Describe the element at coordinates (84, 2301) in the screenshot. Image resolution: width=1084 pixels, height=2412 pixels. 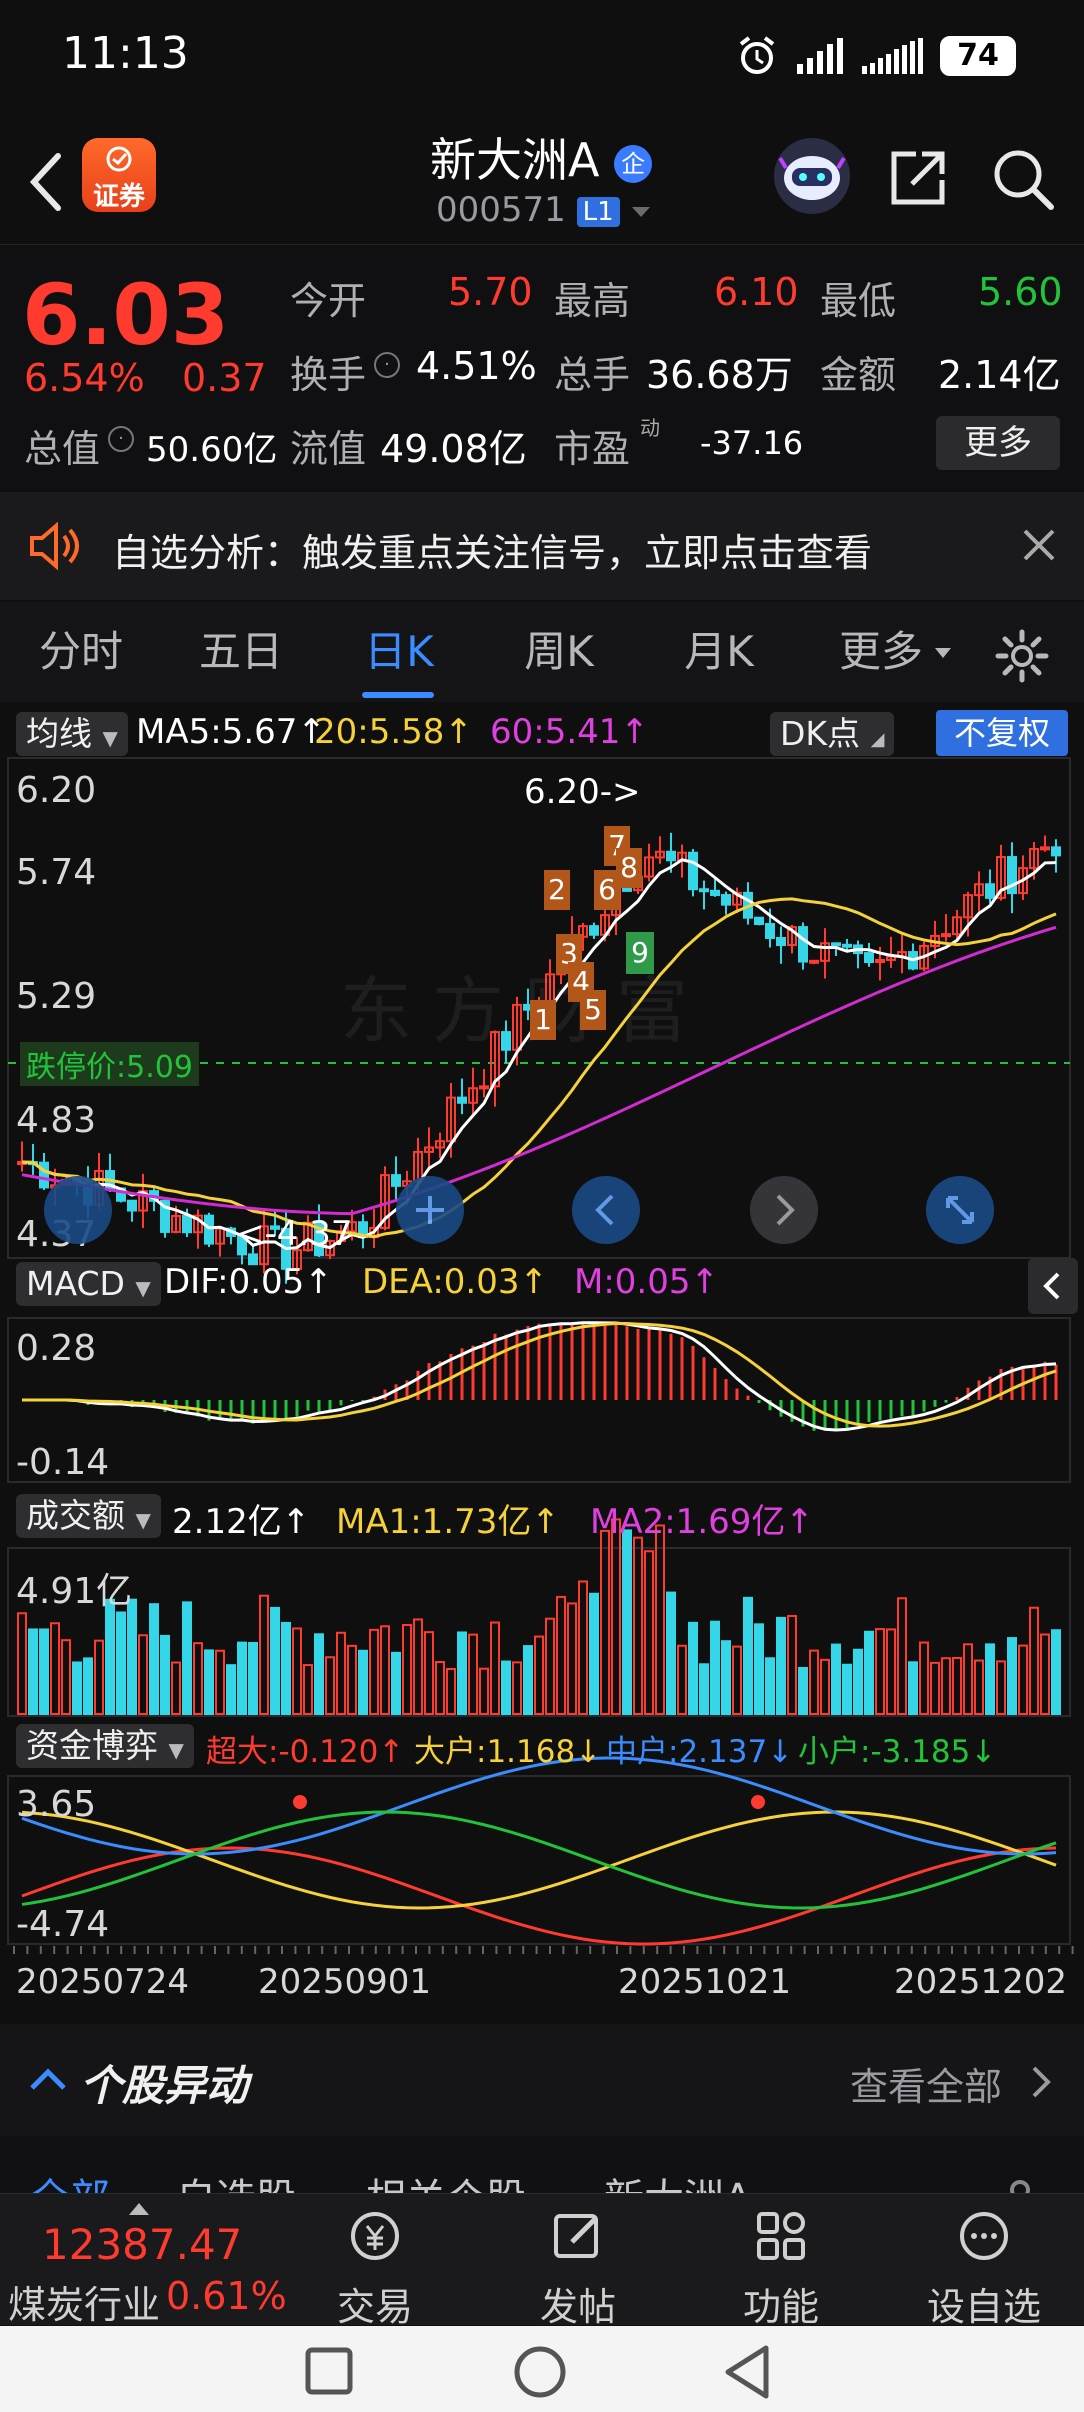
I see `sector-name: 煤炭行业` at that location.